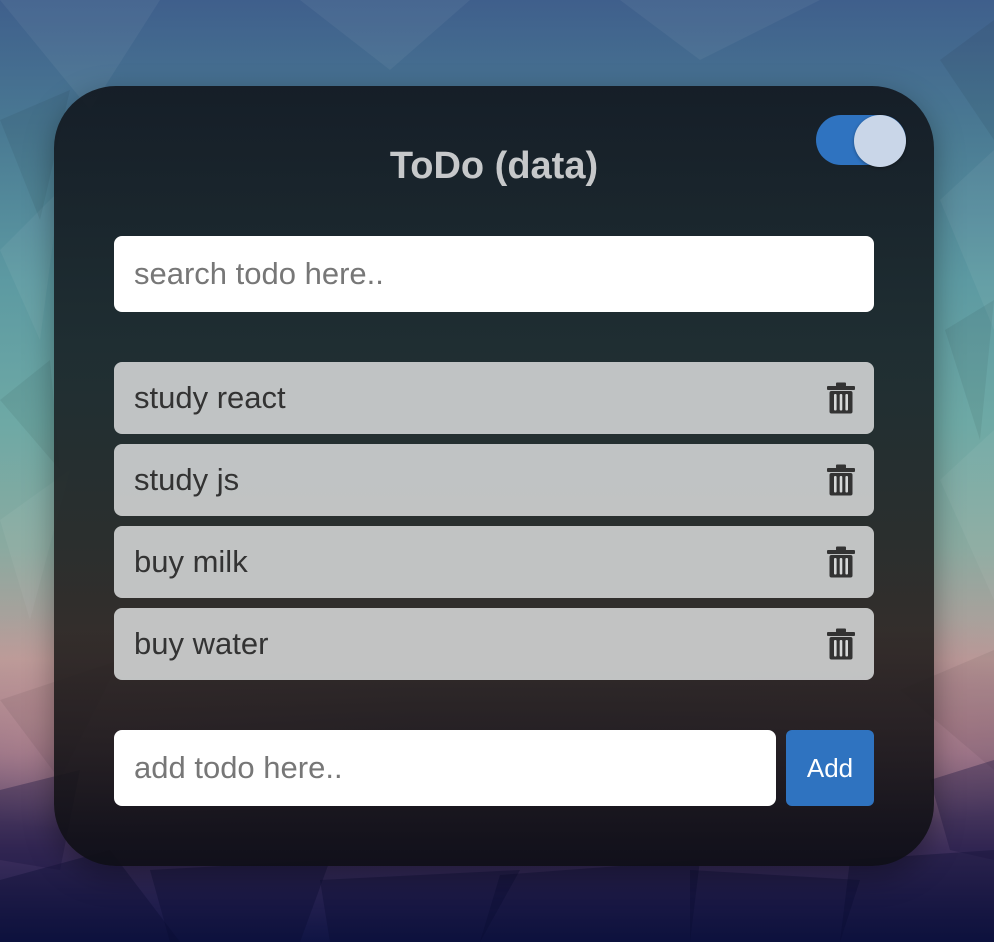 This screenshot has height=942, width=994. Describe the element at coordinates (210, 397) in the screenshot. I see `todo-text: study react` at that location.